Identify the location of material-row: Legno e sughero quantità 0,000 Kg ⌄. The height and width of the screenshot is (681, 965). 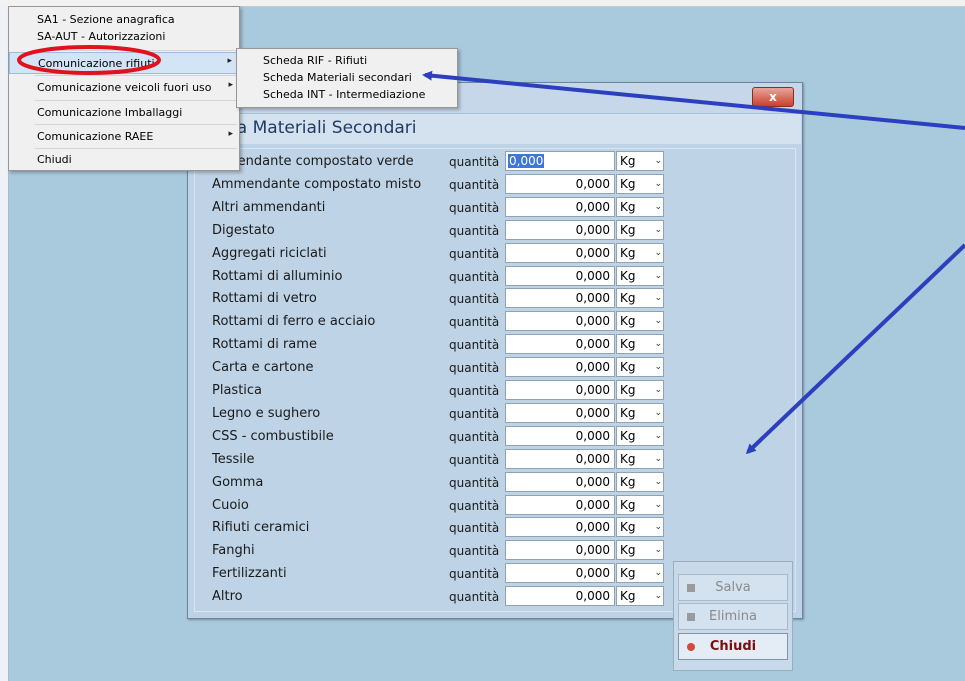
(435, 413).